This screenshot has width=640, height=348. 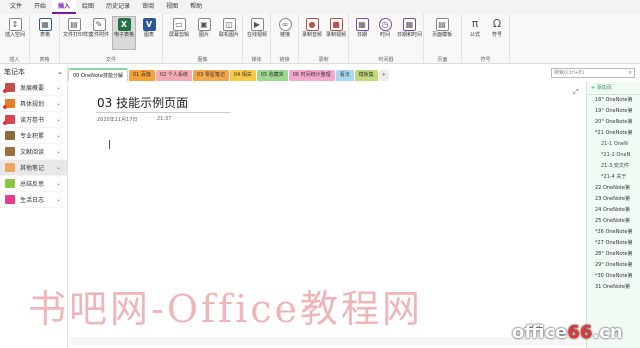 What do you see at coordinates (344, 75) in the screenshot?
I see `section-tab: 看法` at bounding box center [344, 75].